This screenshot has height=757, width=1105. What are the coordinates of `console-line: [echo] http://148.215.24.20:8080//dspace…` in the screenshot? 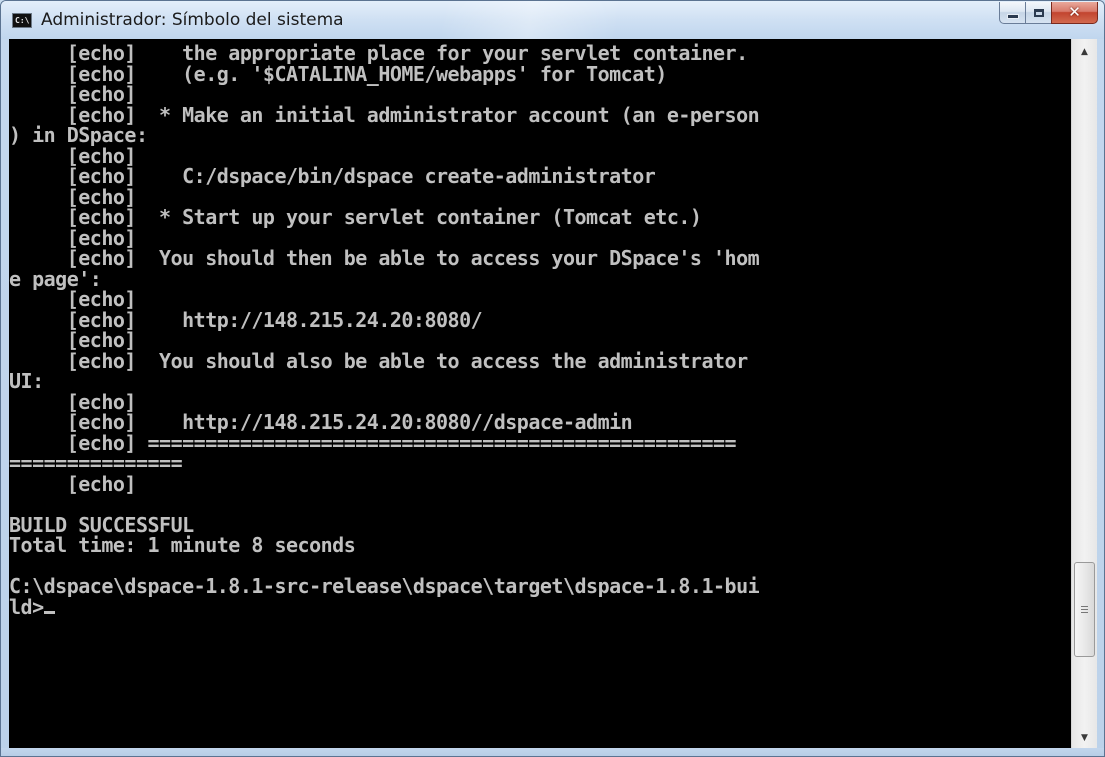 It's located at (321, 422).